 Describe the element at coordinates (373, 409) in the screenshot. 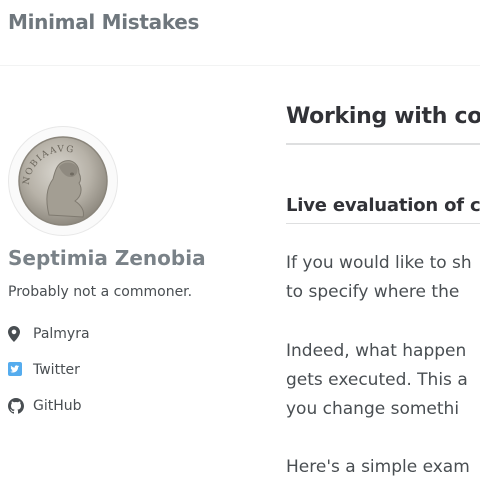

I see `paragraph-2-line-3: you change somethi` at that location.